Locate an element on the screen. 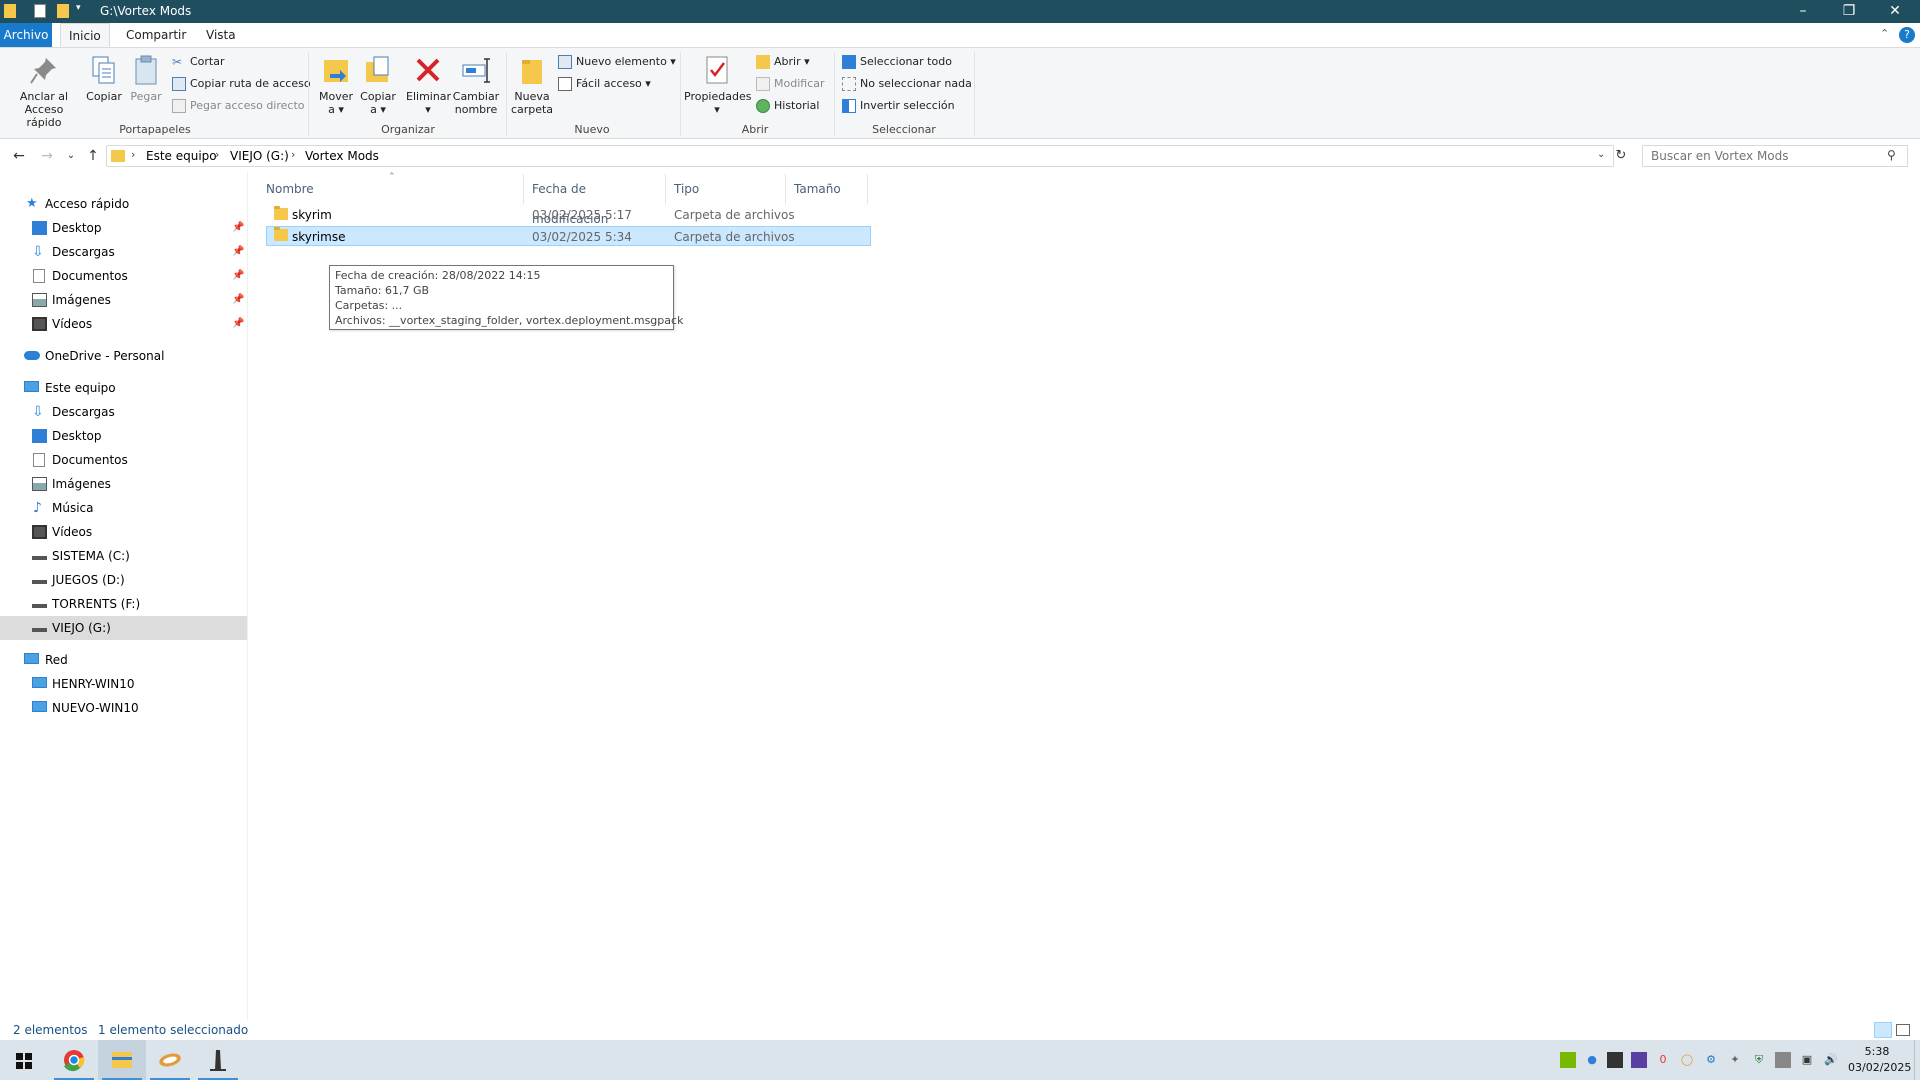  search-input is located at coordinates (1758, 156).